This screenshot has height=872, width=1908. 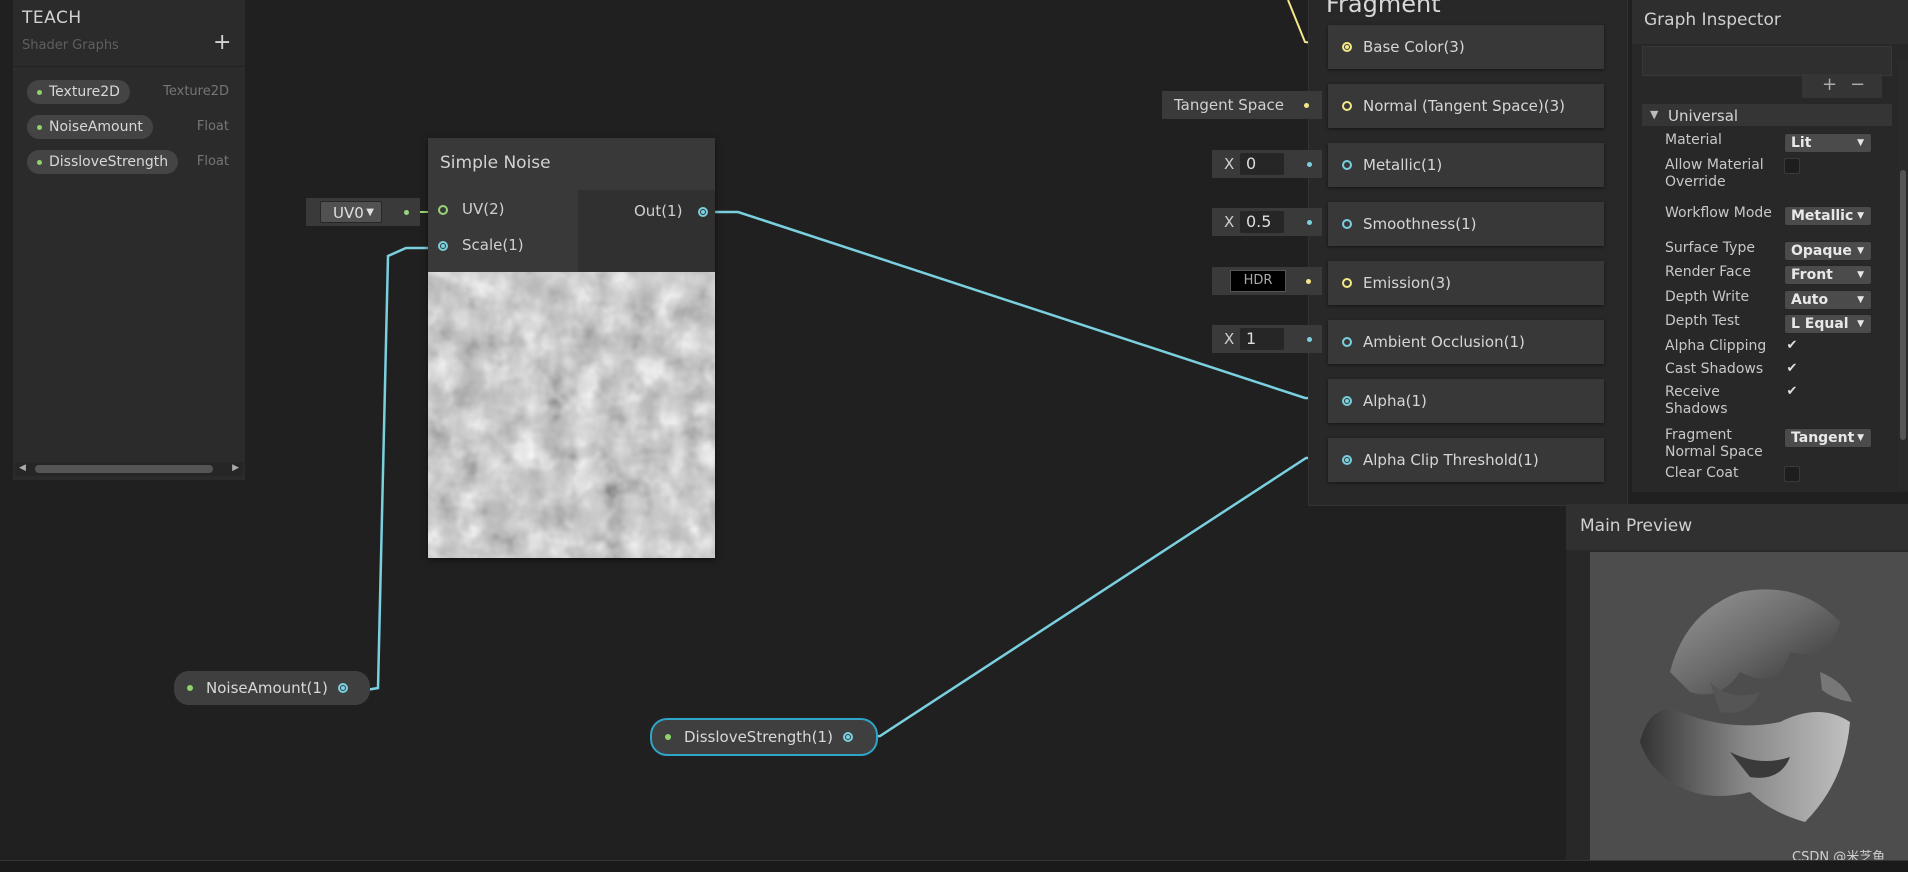 I want to click on property-pill: Texture2D, so click(x=78, y=92).